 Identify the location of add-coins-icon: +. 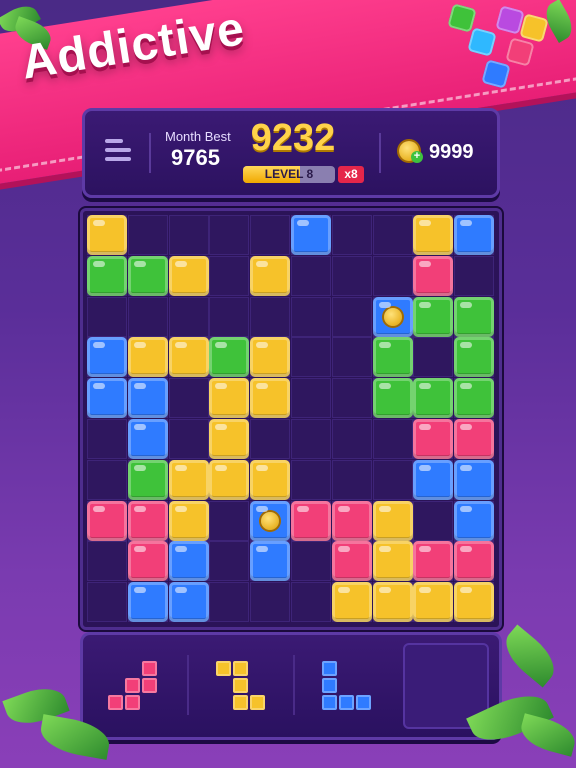
(417, 157).